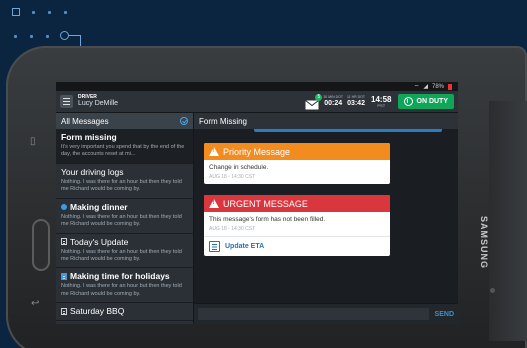 Image resolution: width=527 pixels, height=348 pixels. I want to click on list-item: Saturday BBQ, so click(124, 312).